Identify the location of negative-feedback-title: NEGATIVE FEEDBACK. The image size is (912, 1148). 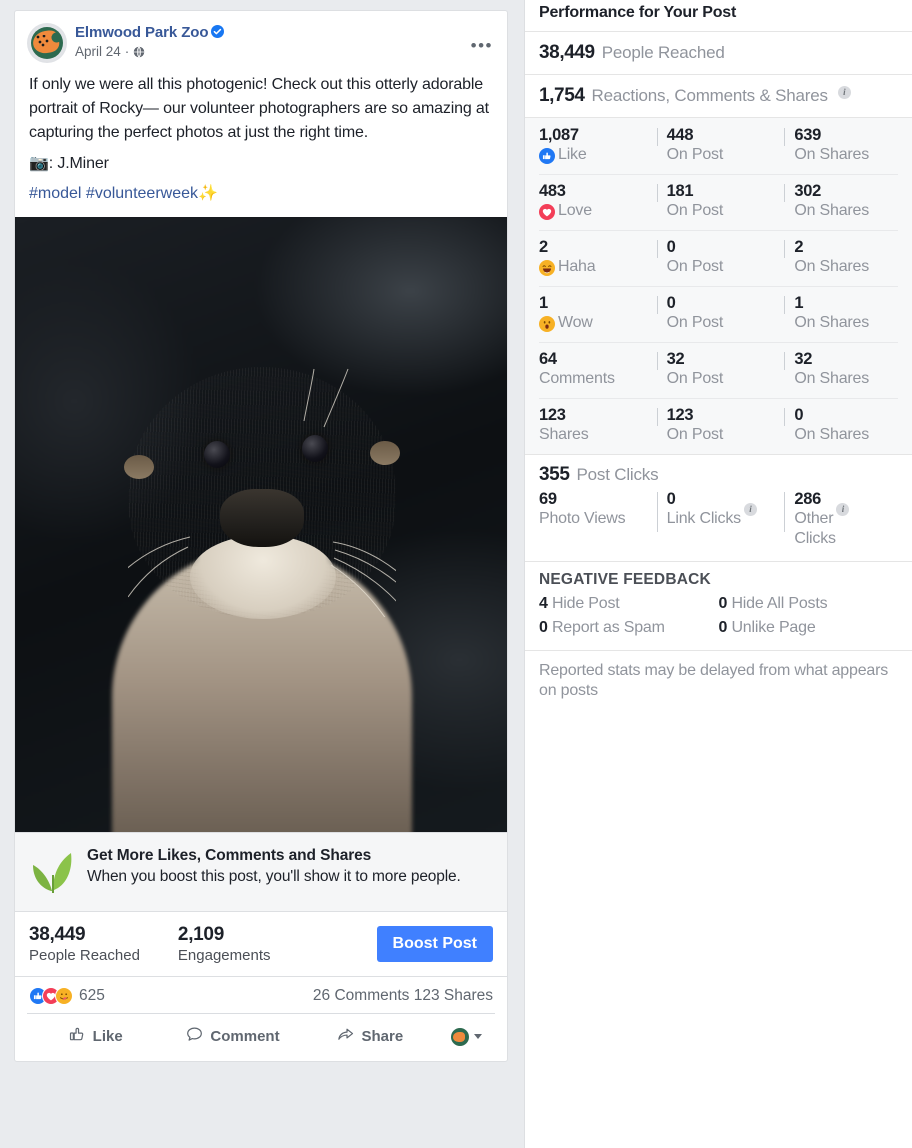
(625, 579).